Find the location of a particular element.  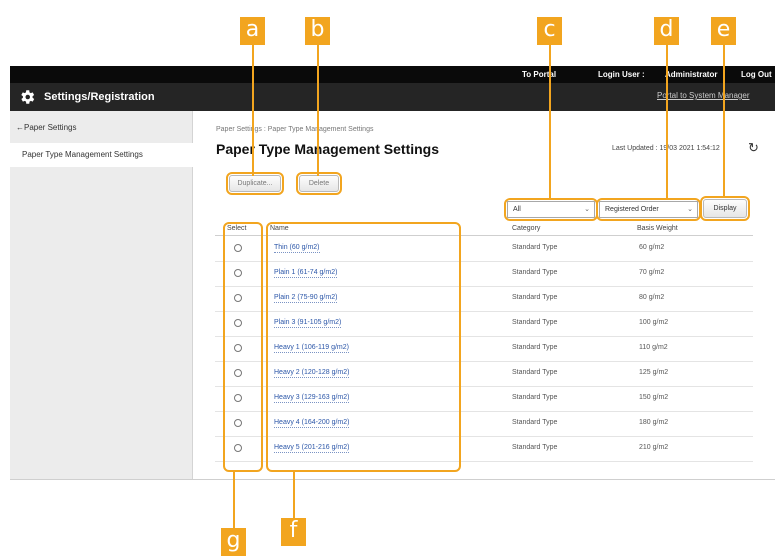

basis-weight-cell: 100 g/m2 is located at coordinates (654, 322).